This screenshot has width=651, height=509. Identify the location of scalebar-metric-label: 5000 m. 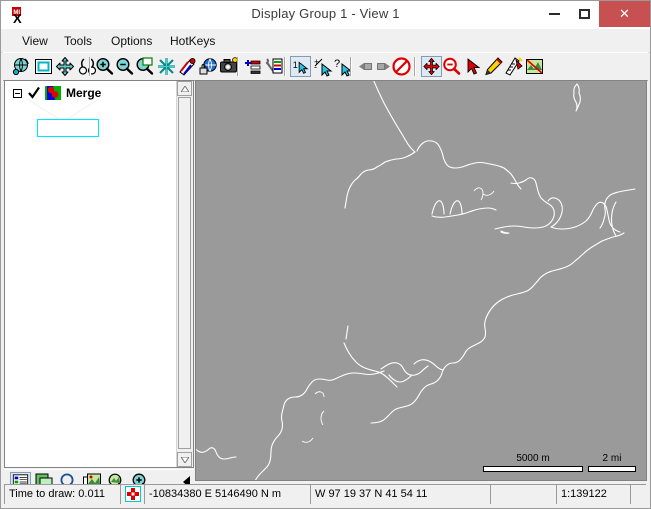
(533, 458).